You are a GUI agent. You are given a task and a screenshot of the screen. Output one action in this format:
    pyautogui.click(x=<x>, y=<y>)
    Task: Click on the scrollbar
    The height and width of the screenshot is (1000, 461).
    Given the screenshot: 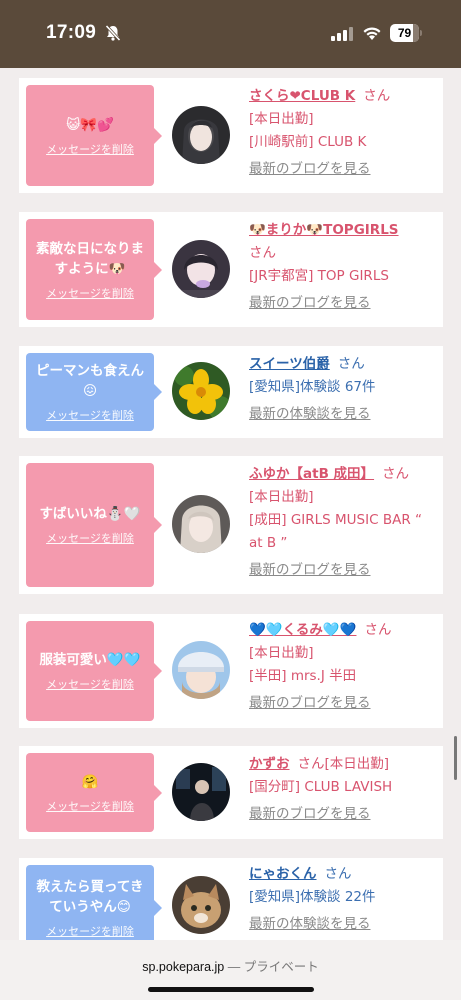 What is the action you would take?
    pyautogui.click(x=455, y=758)
    